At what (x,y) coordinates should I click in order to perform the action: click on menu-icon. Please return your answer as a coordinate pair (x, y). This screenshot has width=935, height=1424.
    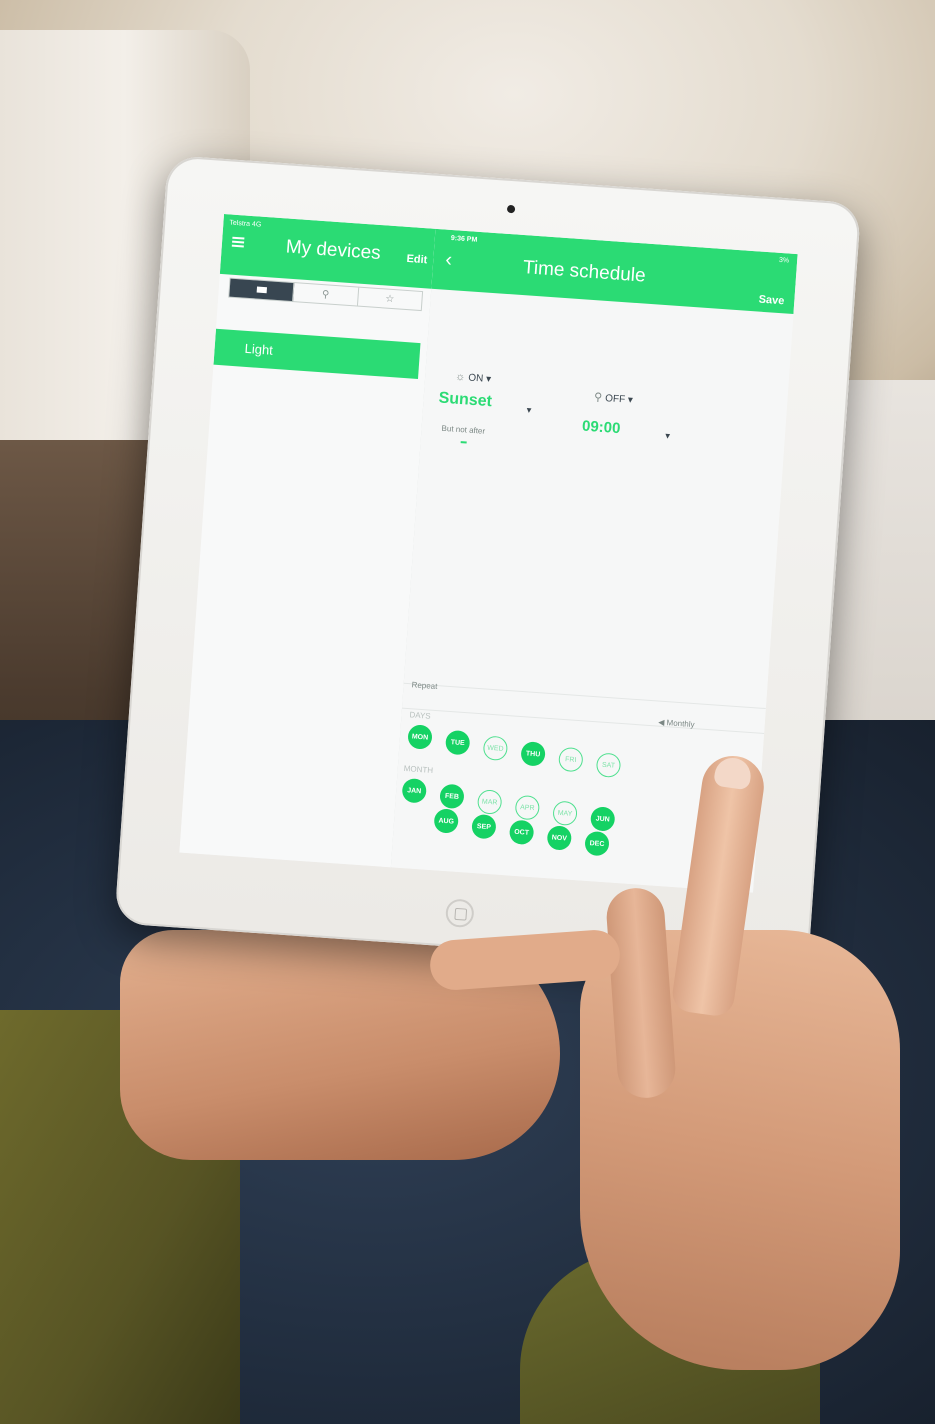
    Looking at the image, I should click on (238, 242).